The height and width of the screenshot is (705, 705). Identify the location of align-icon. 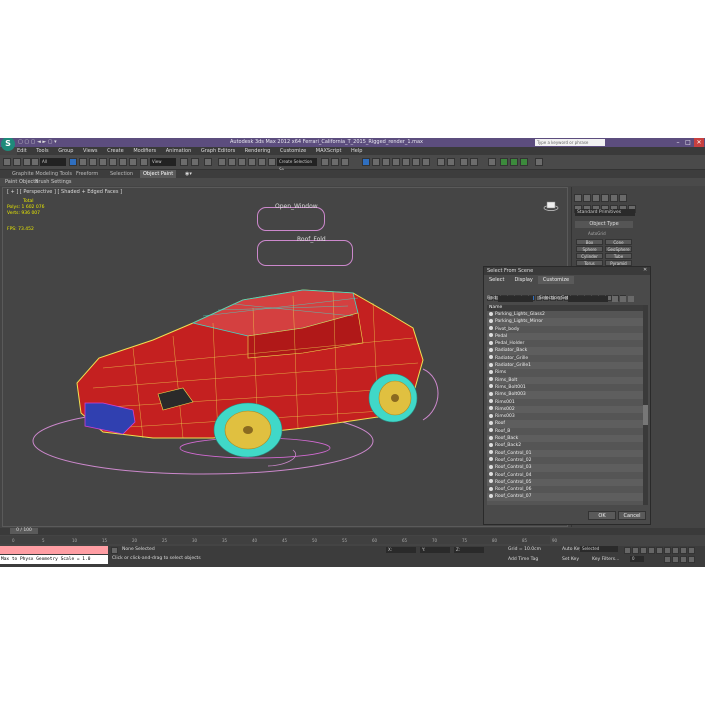
(335, 162).